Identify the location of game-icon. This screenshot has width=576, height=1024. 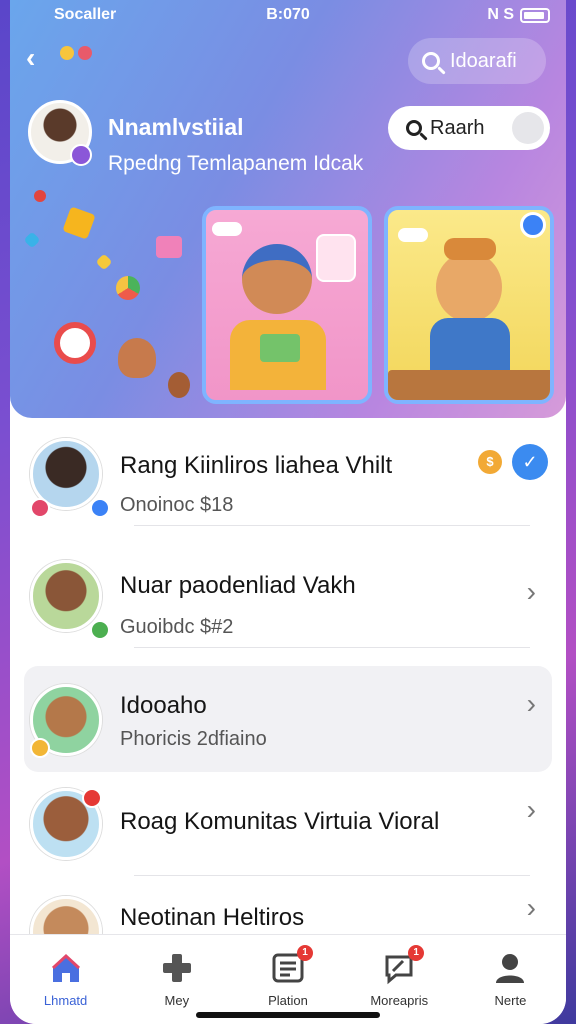
(177, 968).